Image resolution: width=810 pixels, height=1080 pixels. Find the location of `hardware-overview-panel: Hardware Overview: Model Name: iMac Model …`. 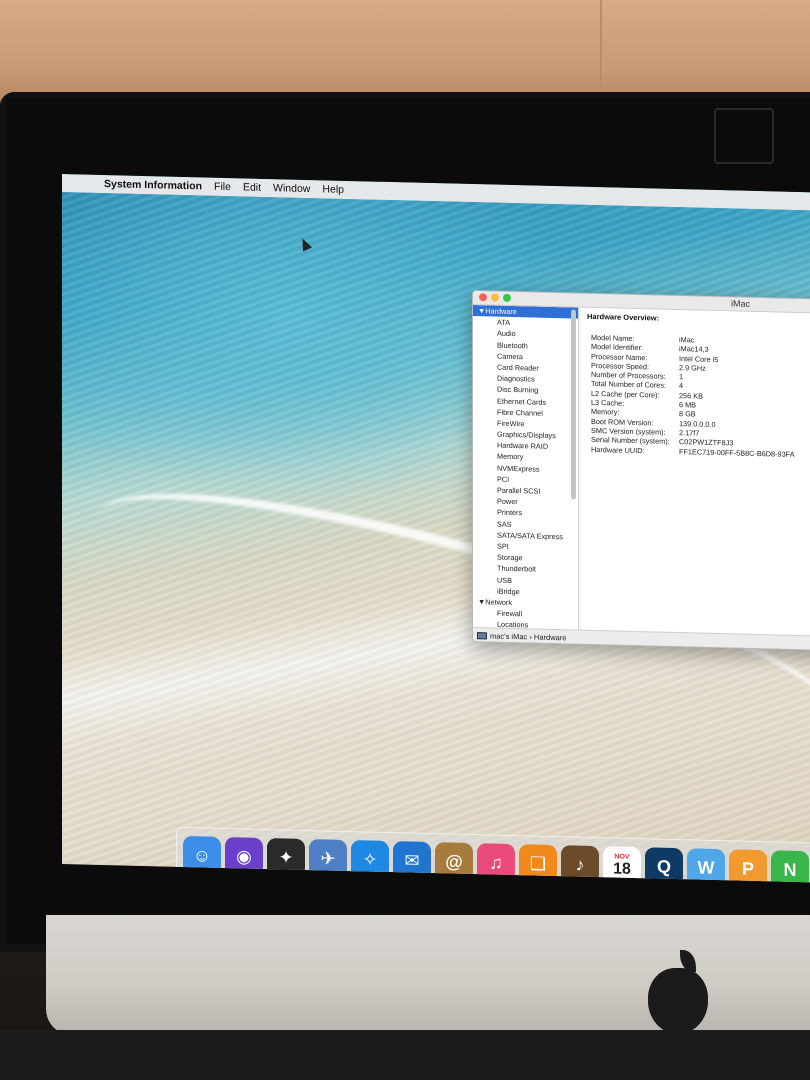

hardware-overview-panel: Hardware Overview: Model Name: iMac Model … is located at coordinates (695, 471).